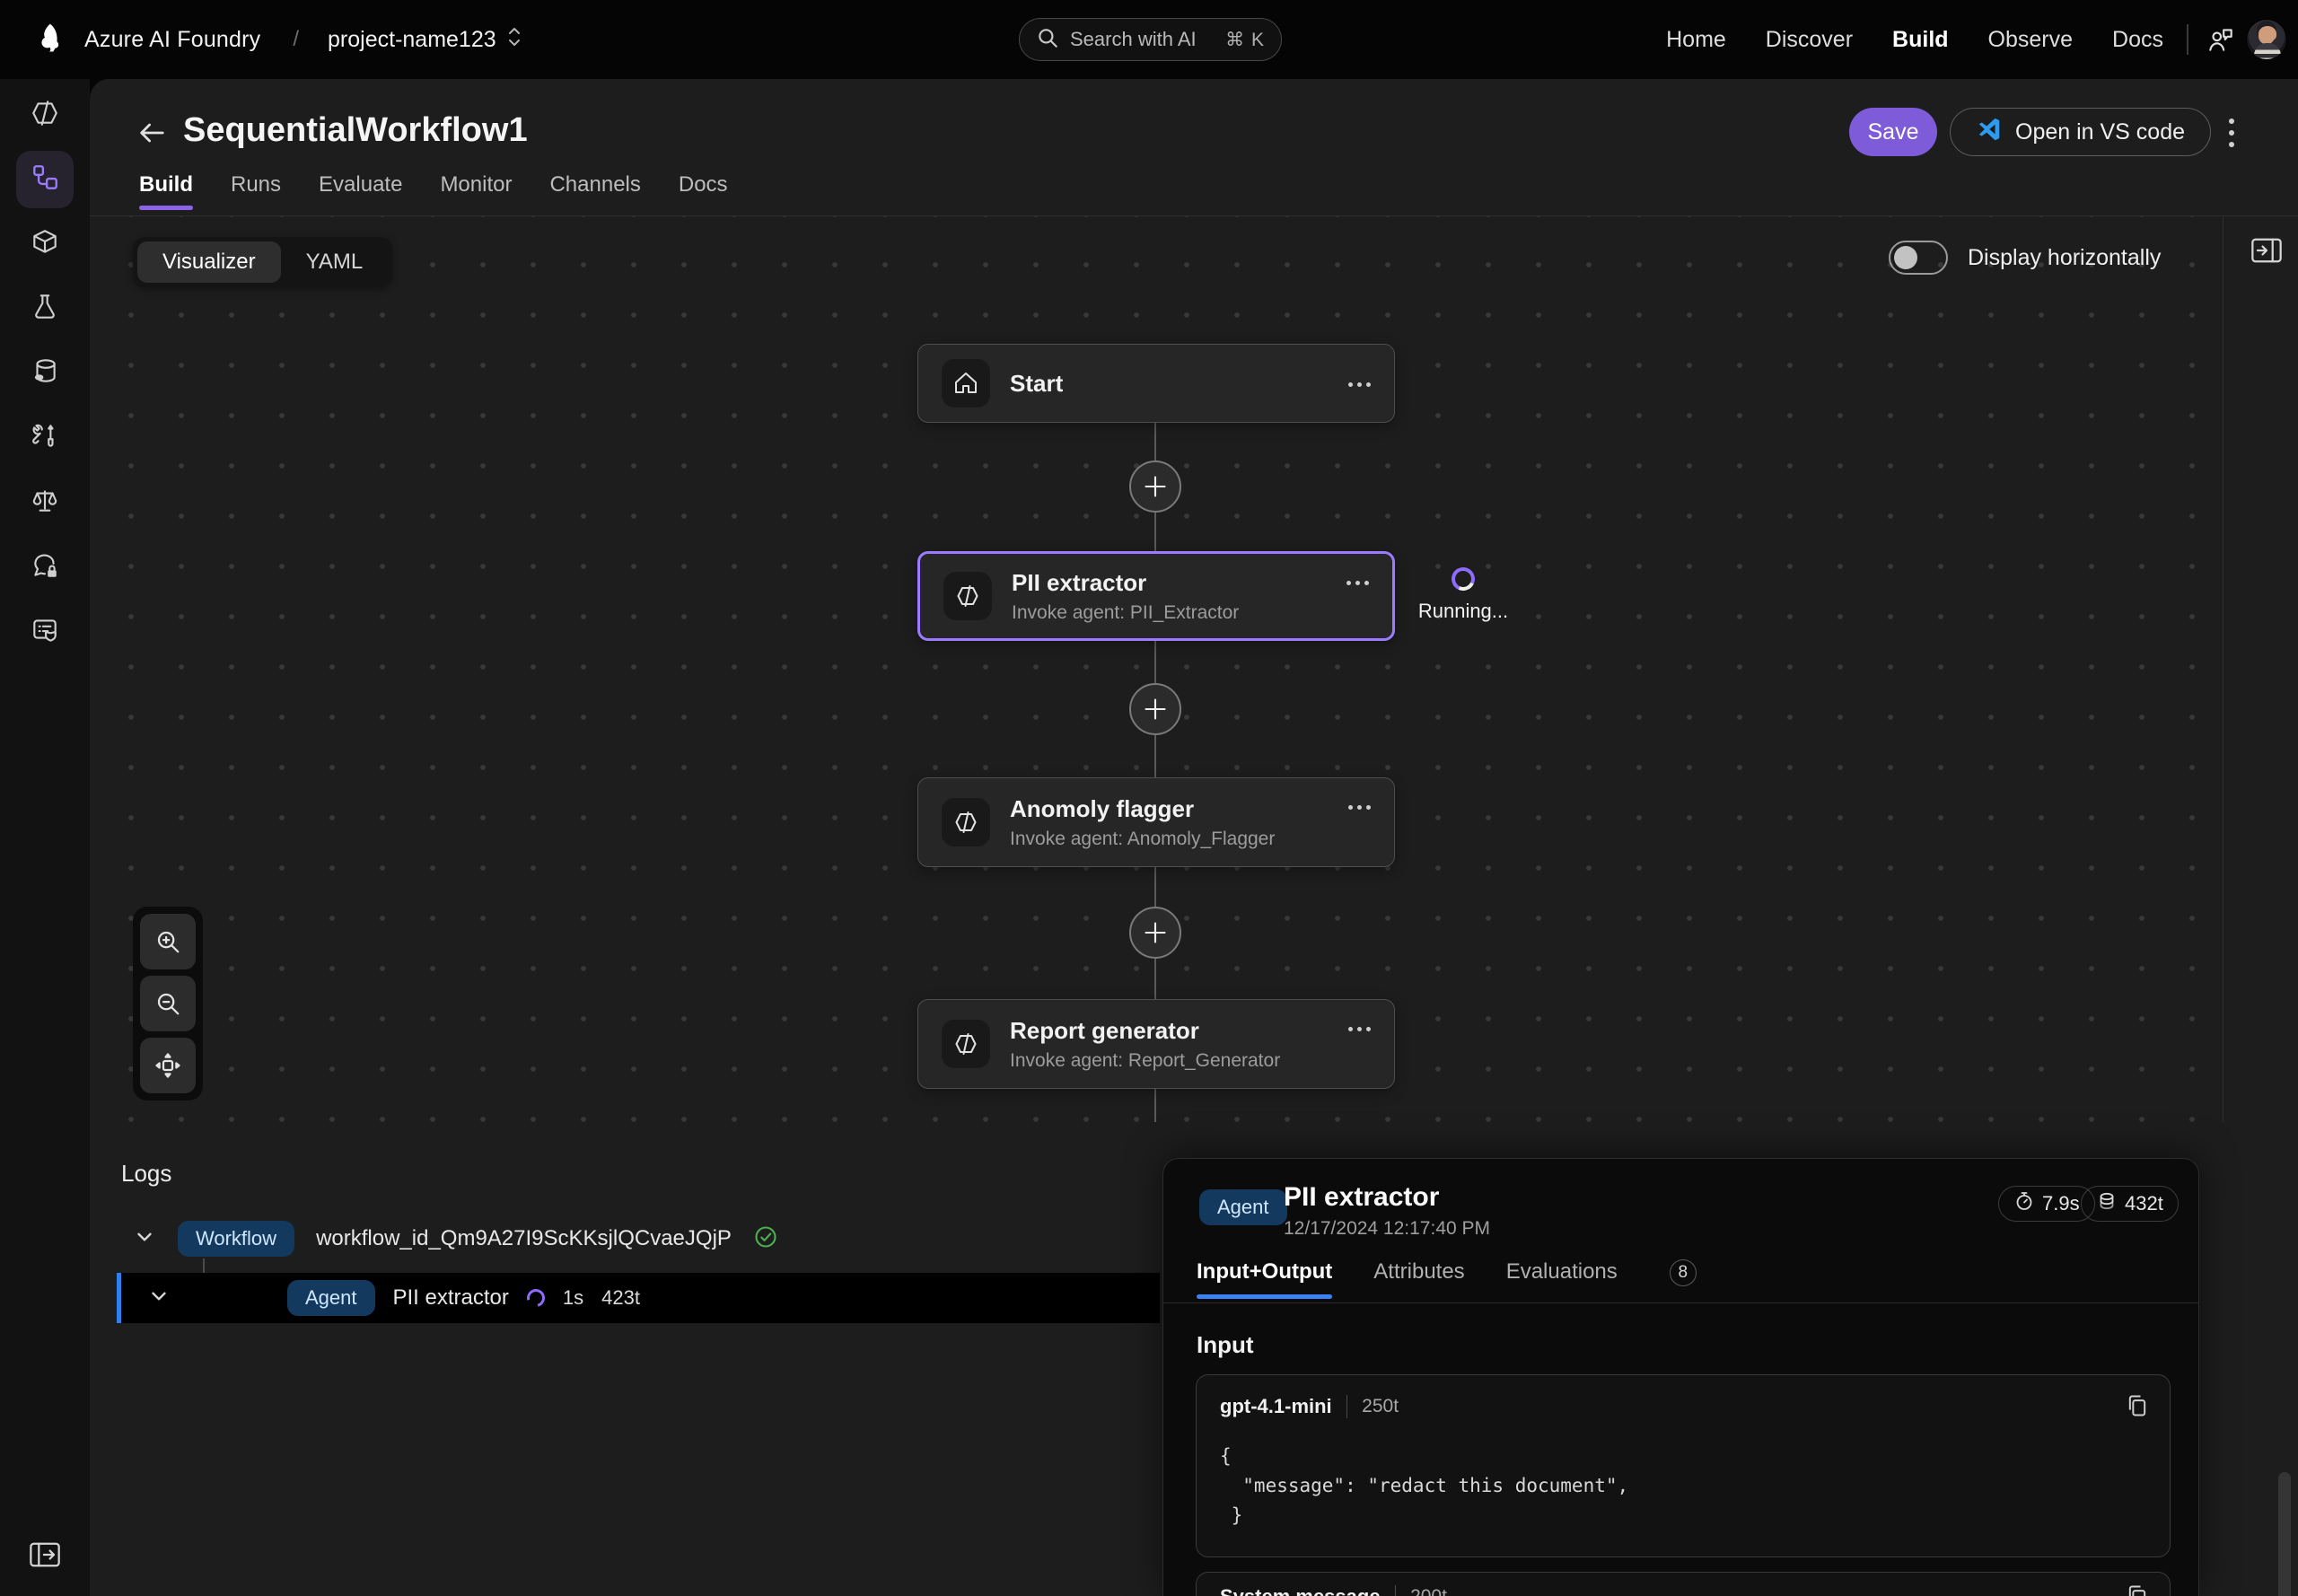 The height and width of the screenshot is (1596, 2298). I want to click on nav-docs: Docs, so click(2137, 40).